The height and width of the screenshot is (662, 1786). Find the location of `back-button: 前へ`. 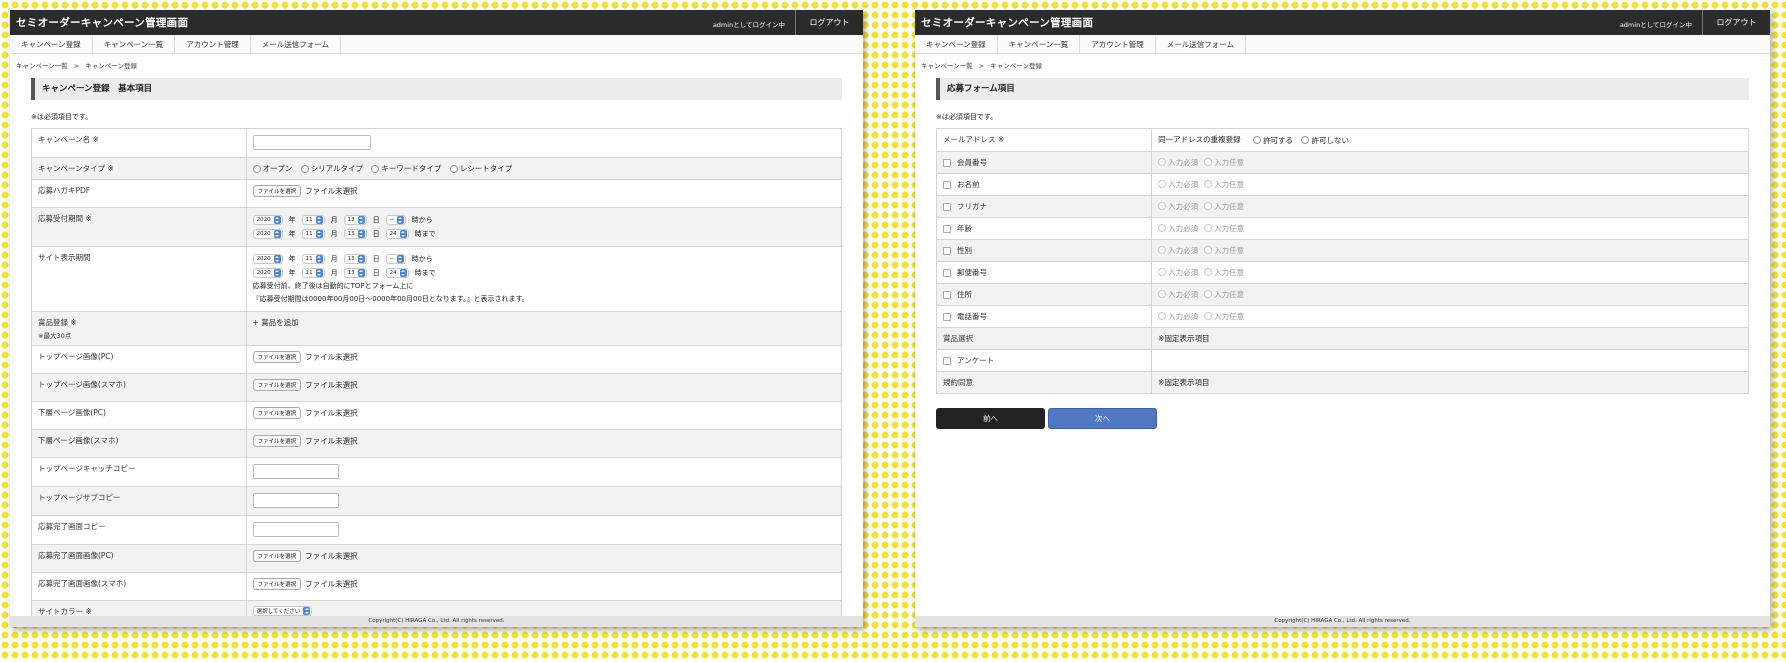

back-button: 前へ is located at coordinates (990, 418).